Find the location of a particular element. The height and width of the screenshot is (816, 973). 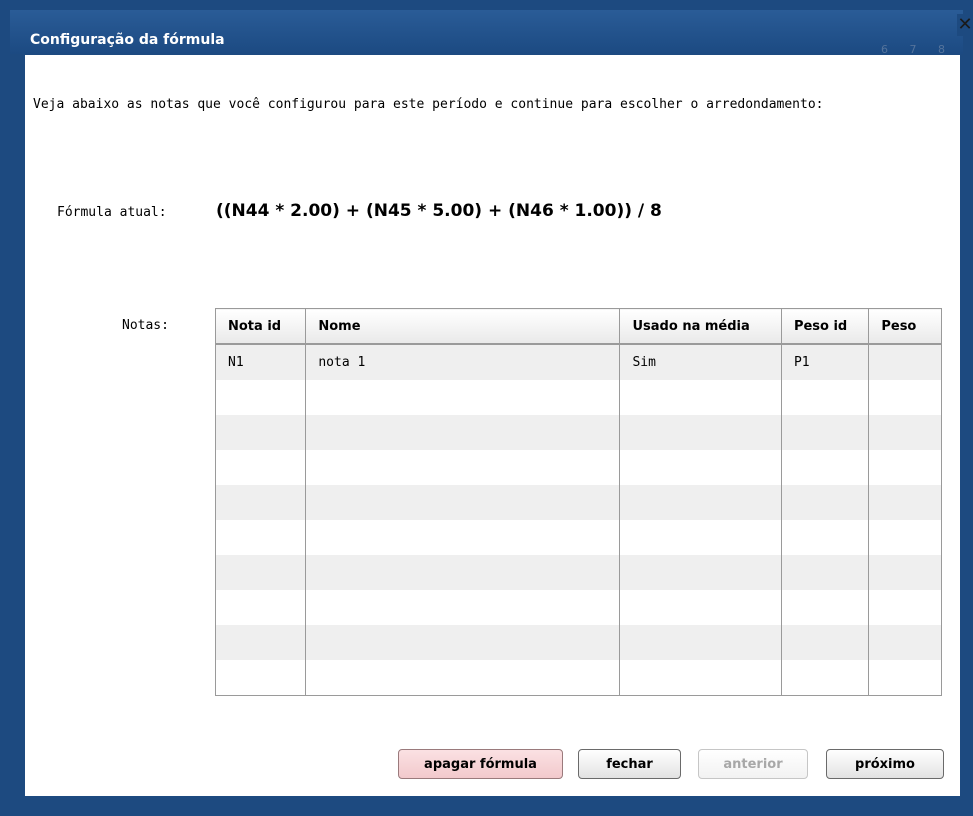

cell-usado-na-media: Sim is located at coordinates (700, 362).